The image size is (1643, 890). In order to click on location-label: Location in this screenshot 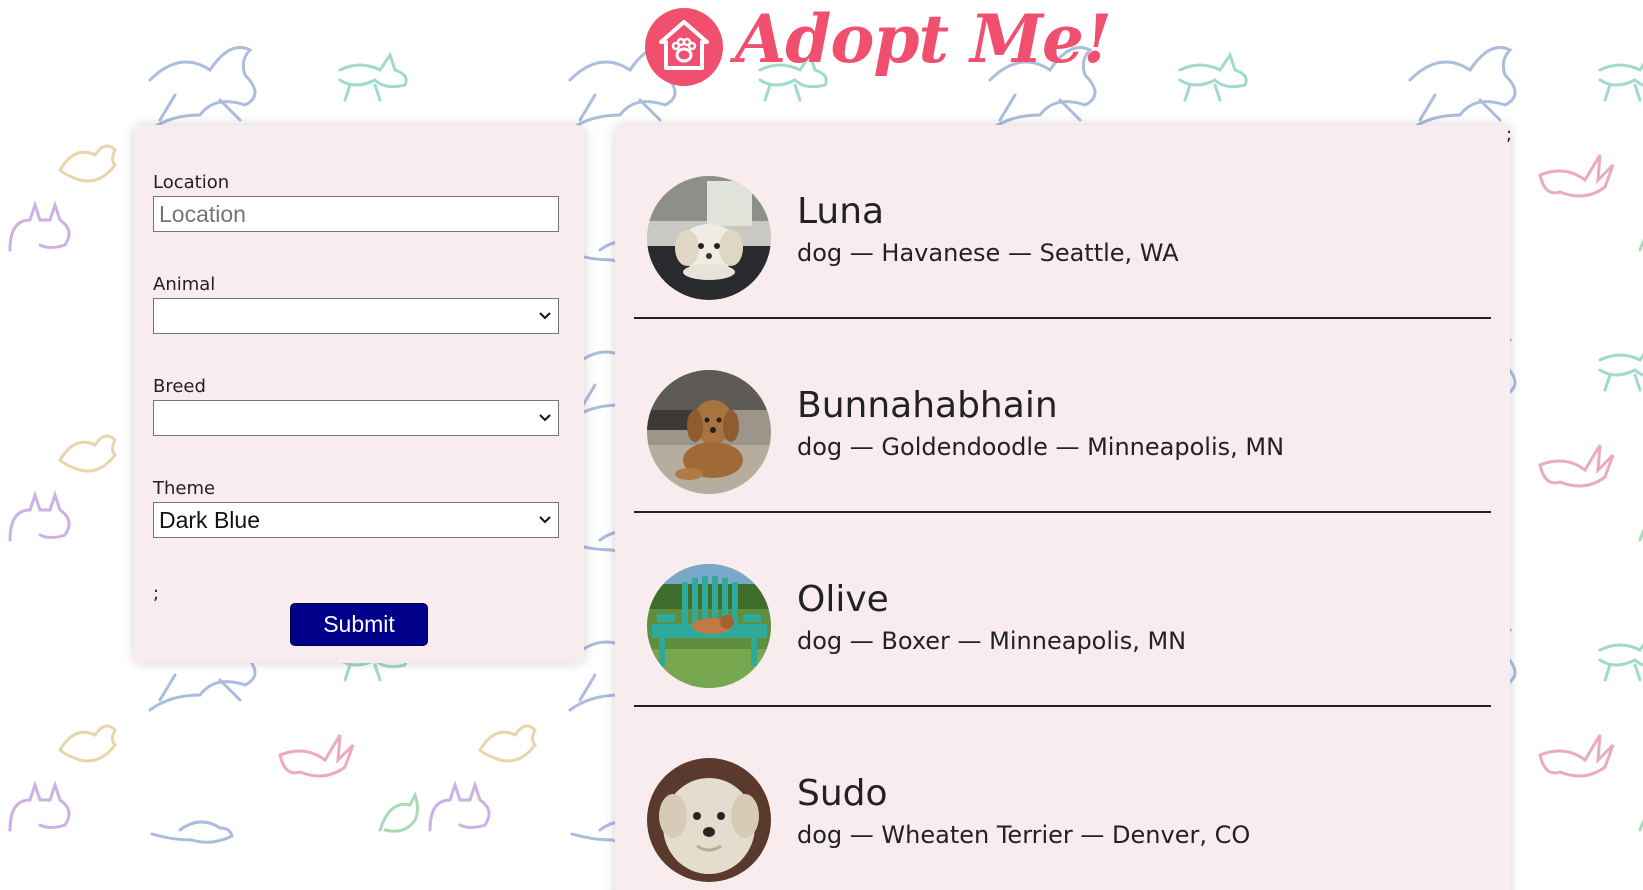, I will do `click(191, 182)`.